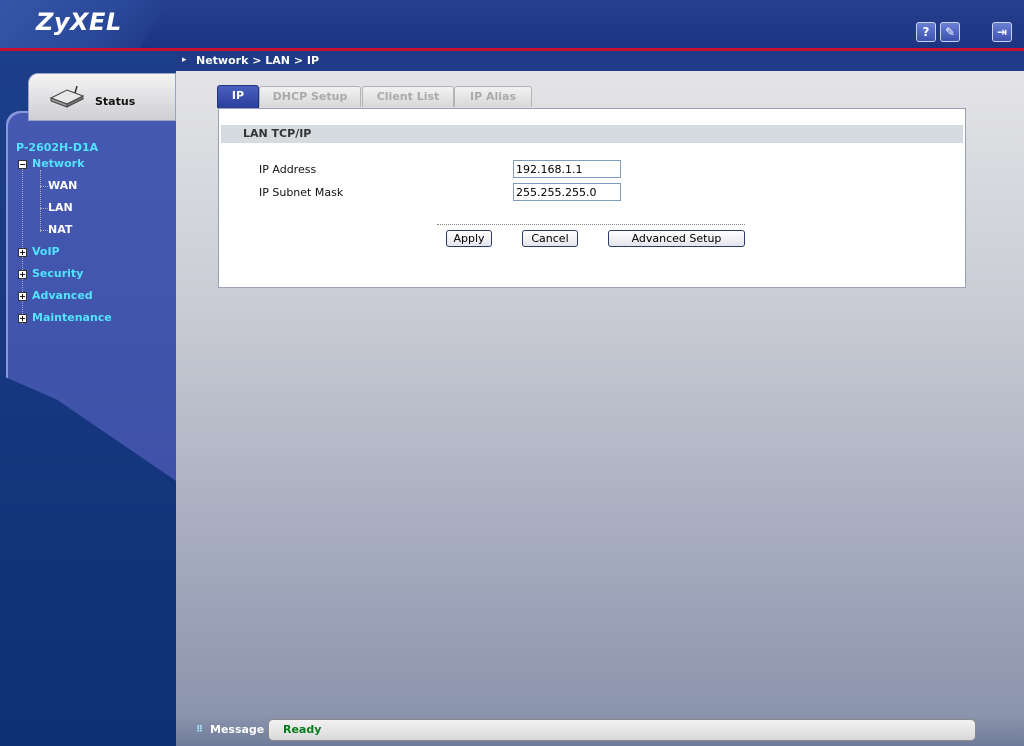  I want to click on apply-button: Apply, so click(469, 238).